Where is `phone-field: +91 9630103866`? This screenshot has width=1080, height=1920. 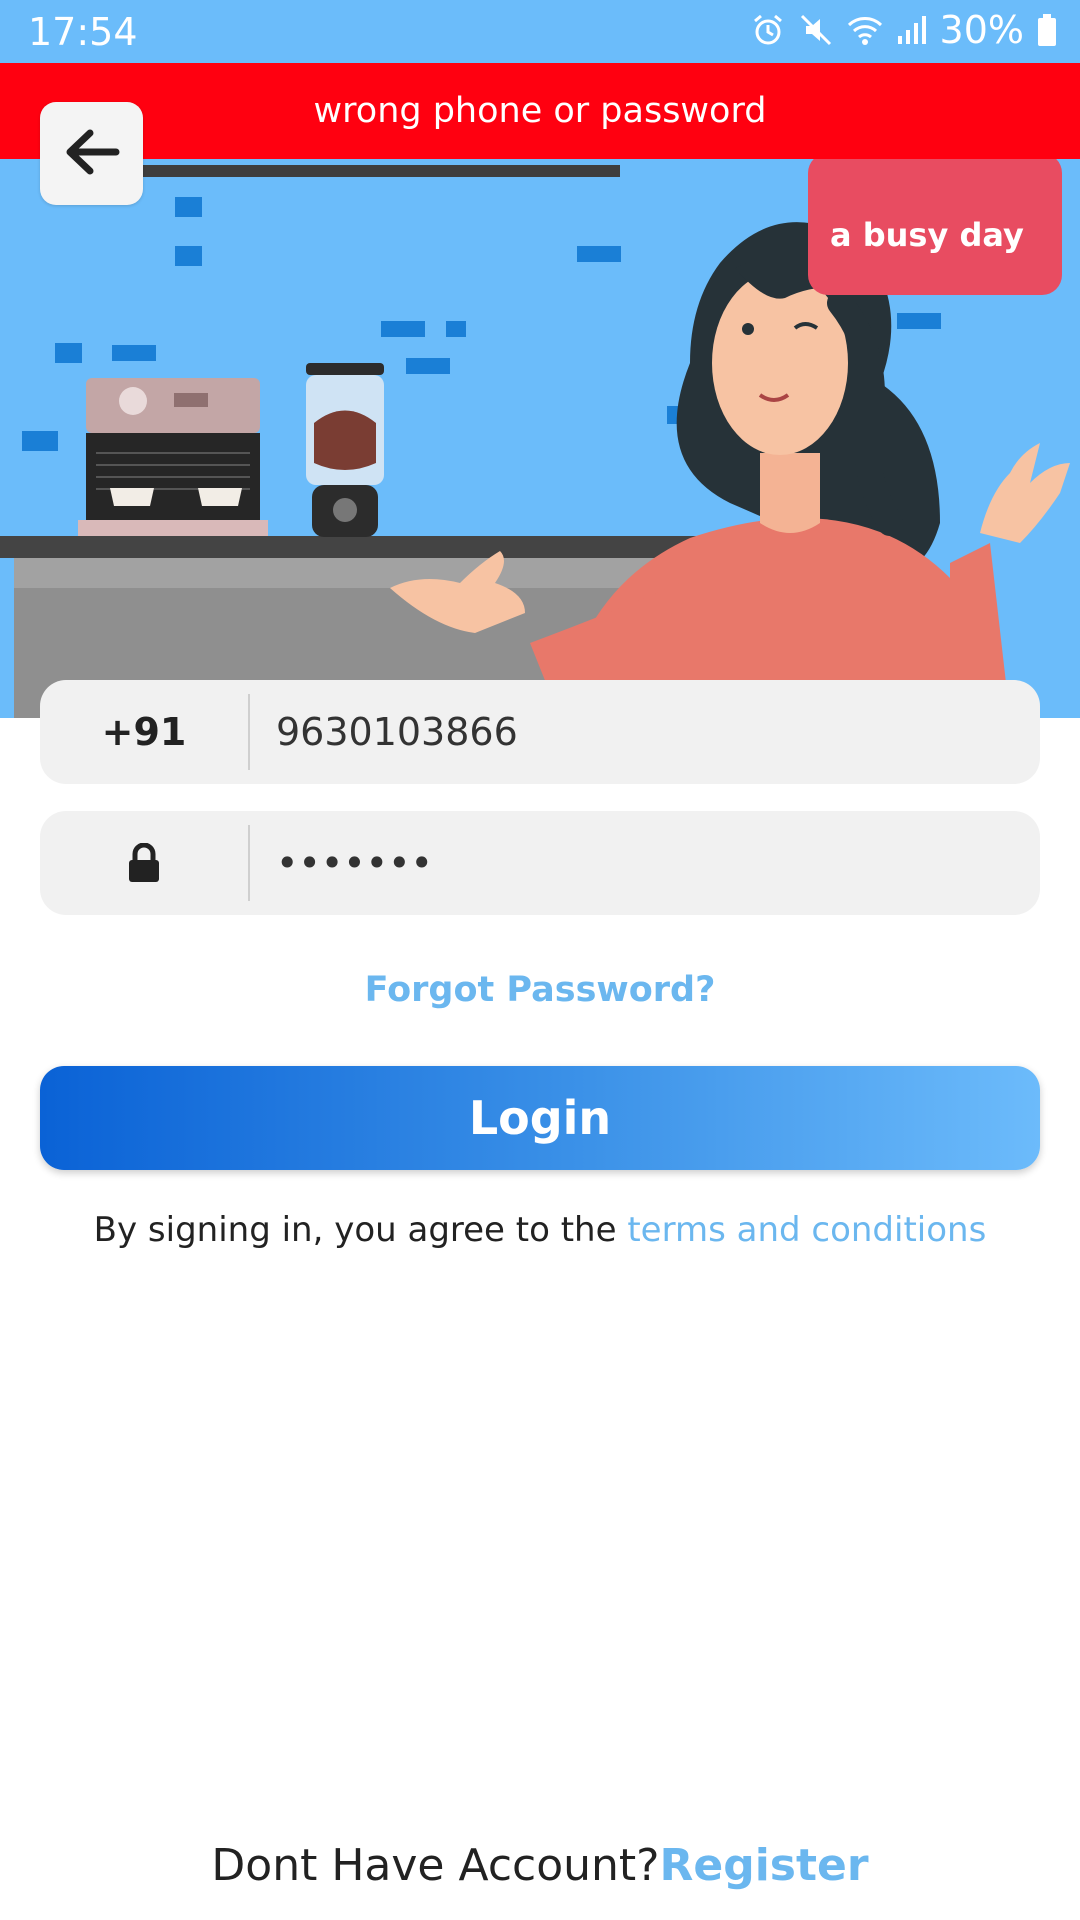
phone-field: +91 9630103866 is located at coordinates (540, 732).